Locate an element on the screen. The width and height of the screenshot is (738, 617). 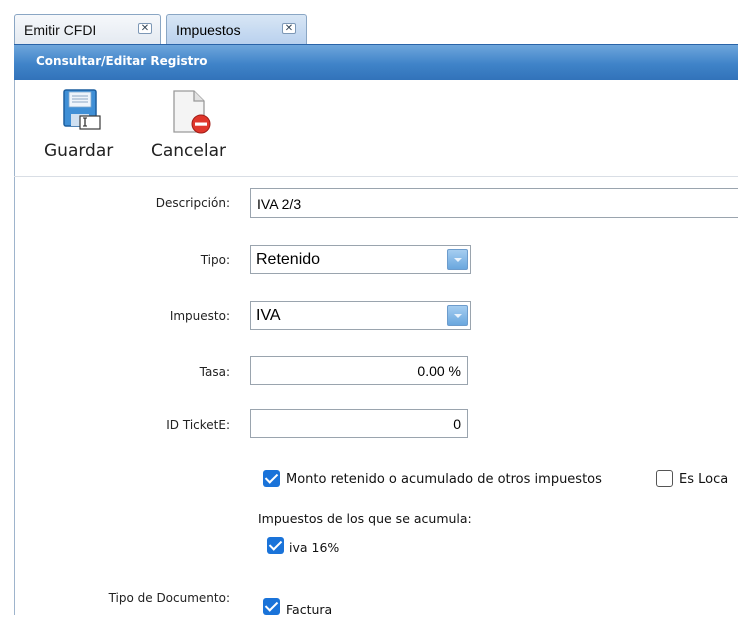
tasa-label: Tasa: is located at coordinates (214, 372).